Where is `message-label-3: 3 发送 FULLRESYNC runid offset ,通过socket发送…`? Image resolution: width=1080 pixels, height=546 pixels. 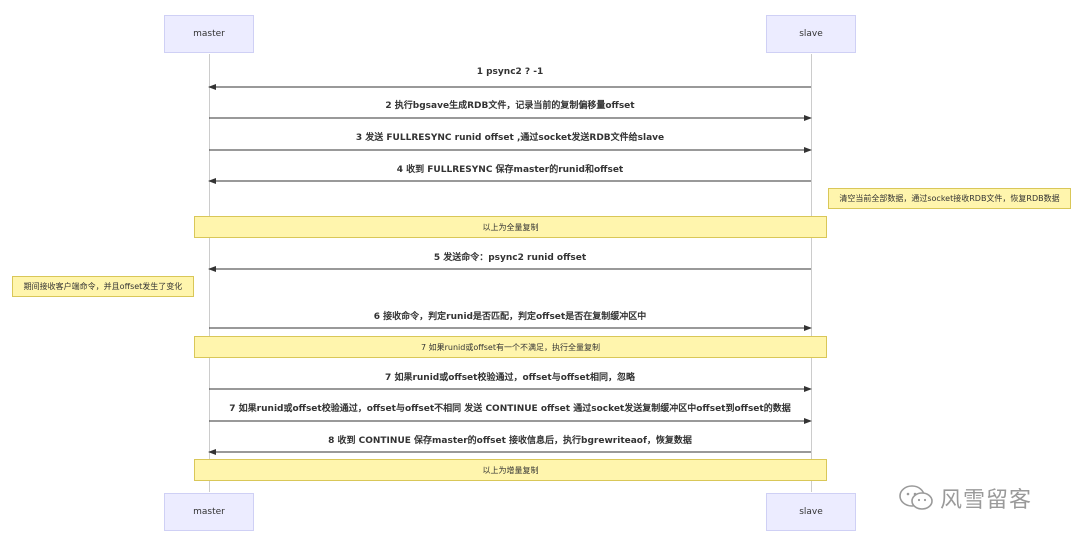 message-label-3: 3 发送 FULLRESYNC runid offset ,通过socket发送… is located at coordinates (510, 138).